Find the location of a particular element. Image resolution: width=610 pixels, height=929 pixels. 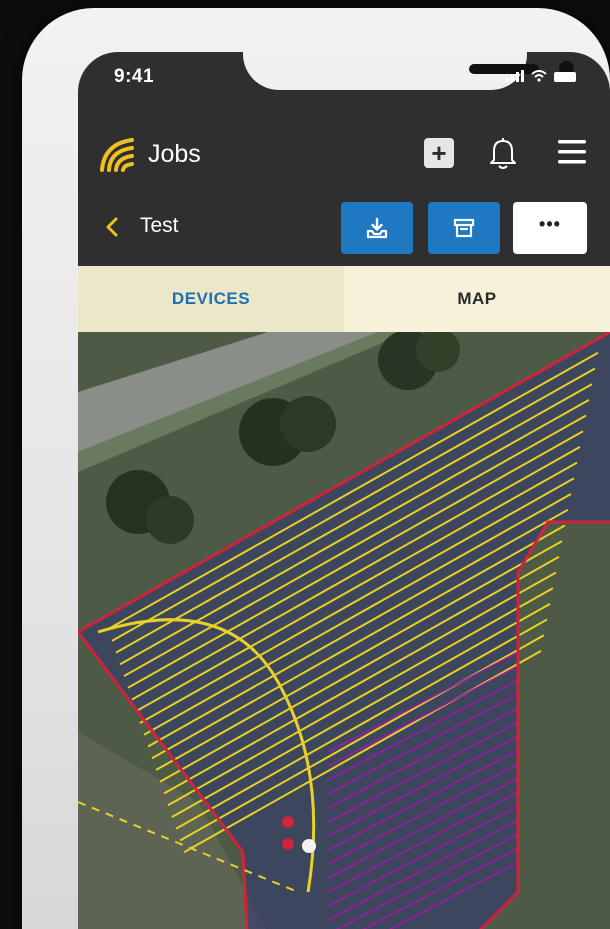

current-location-marker is located at coordinates (309, 846).